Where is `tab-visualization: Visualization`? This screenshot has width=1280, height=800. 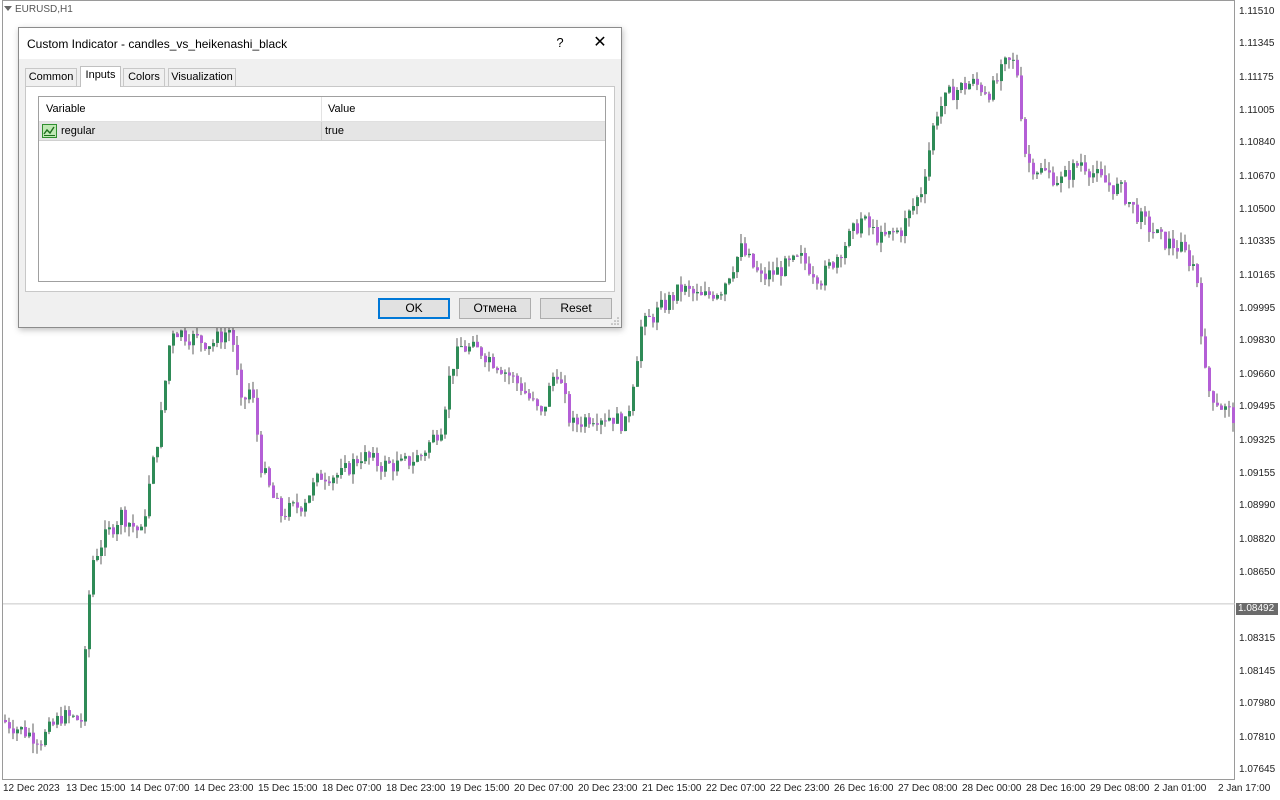 tab-visualization: Visualization is located at coordinates (202, 77).